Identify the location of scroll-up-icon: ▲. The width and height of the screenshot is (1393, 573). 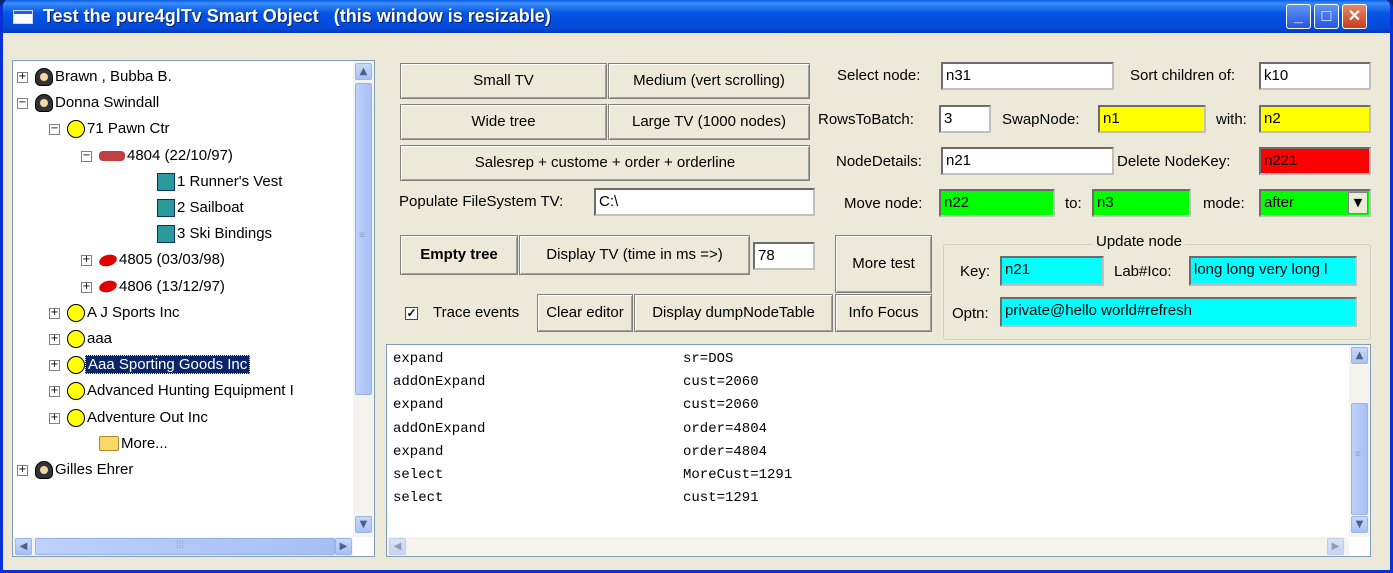
(363, 71).